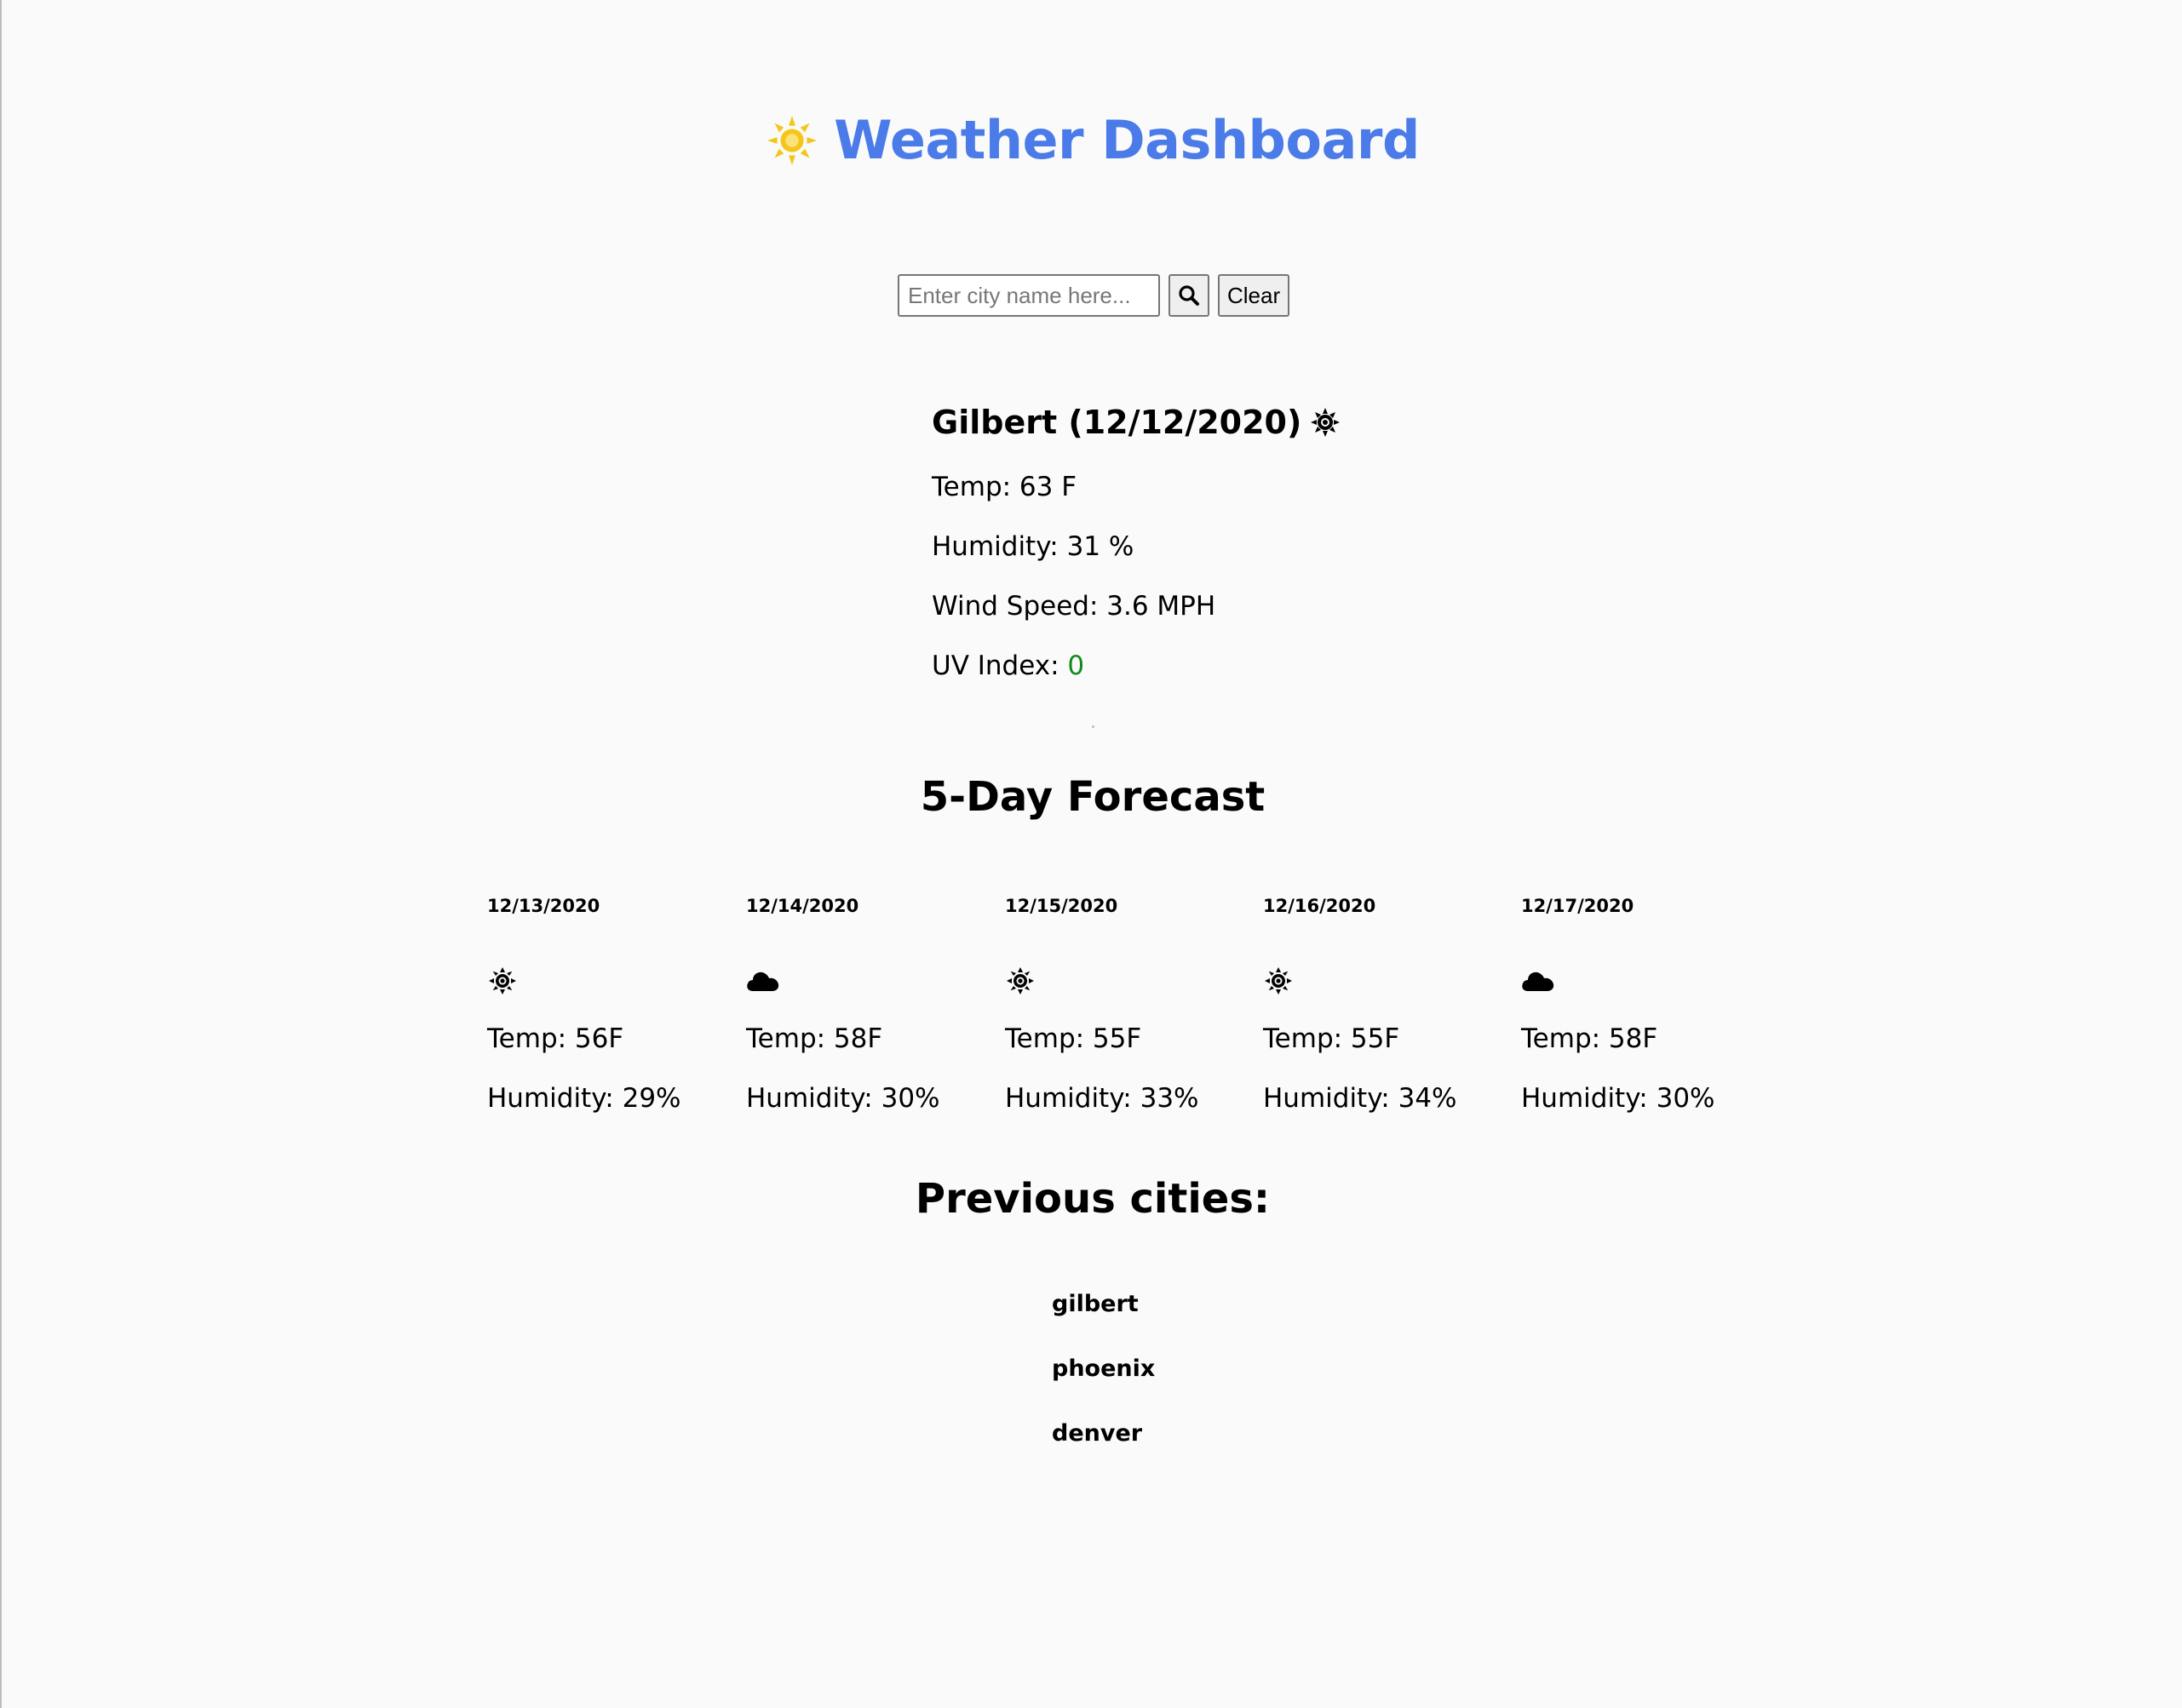 The height and width of the screenshot is (1708, 2182). I want to click on city-search-input, so click(1029, 296).